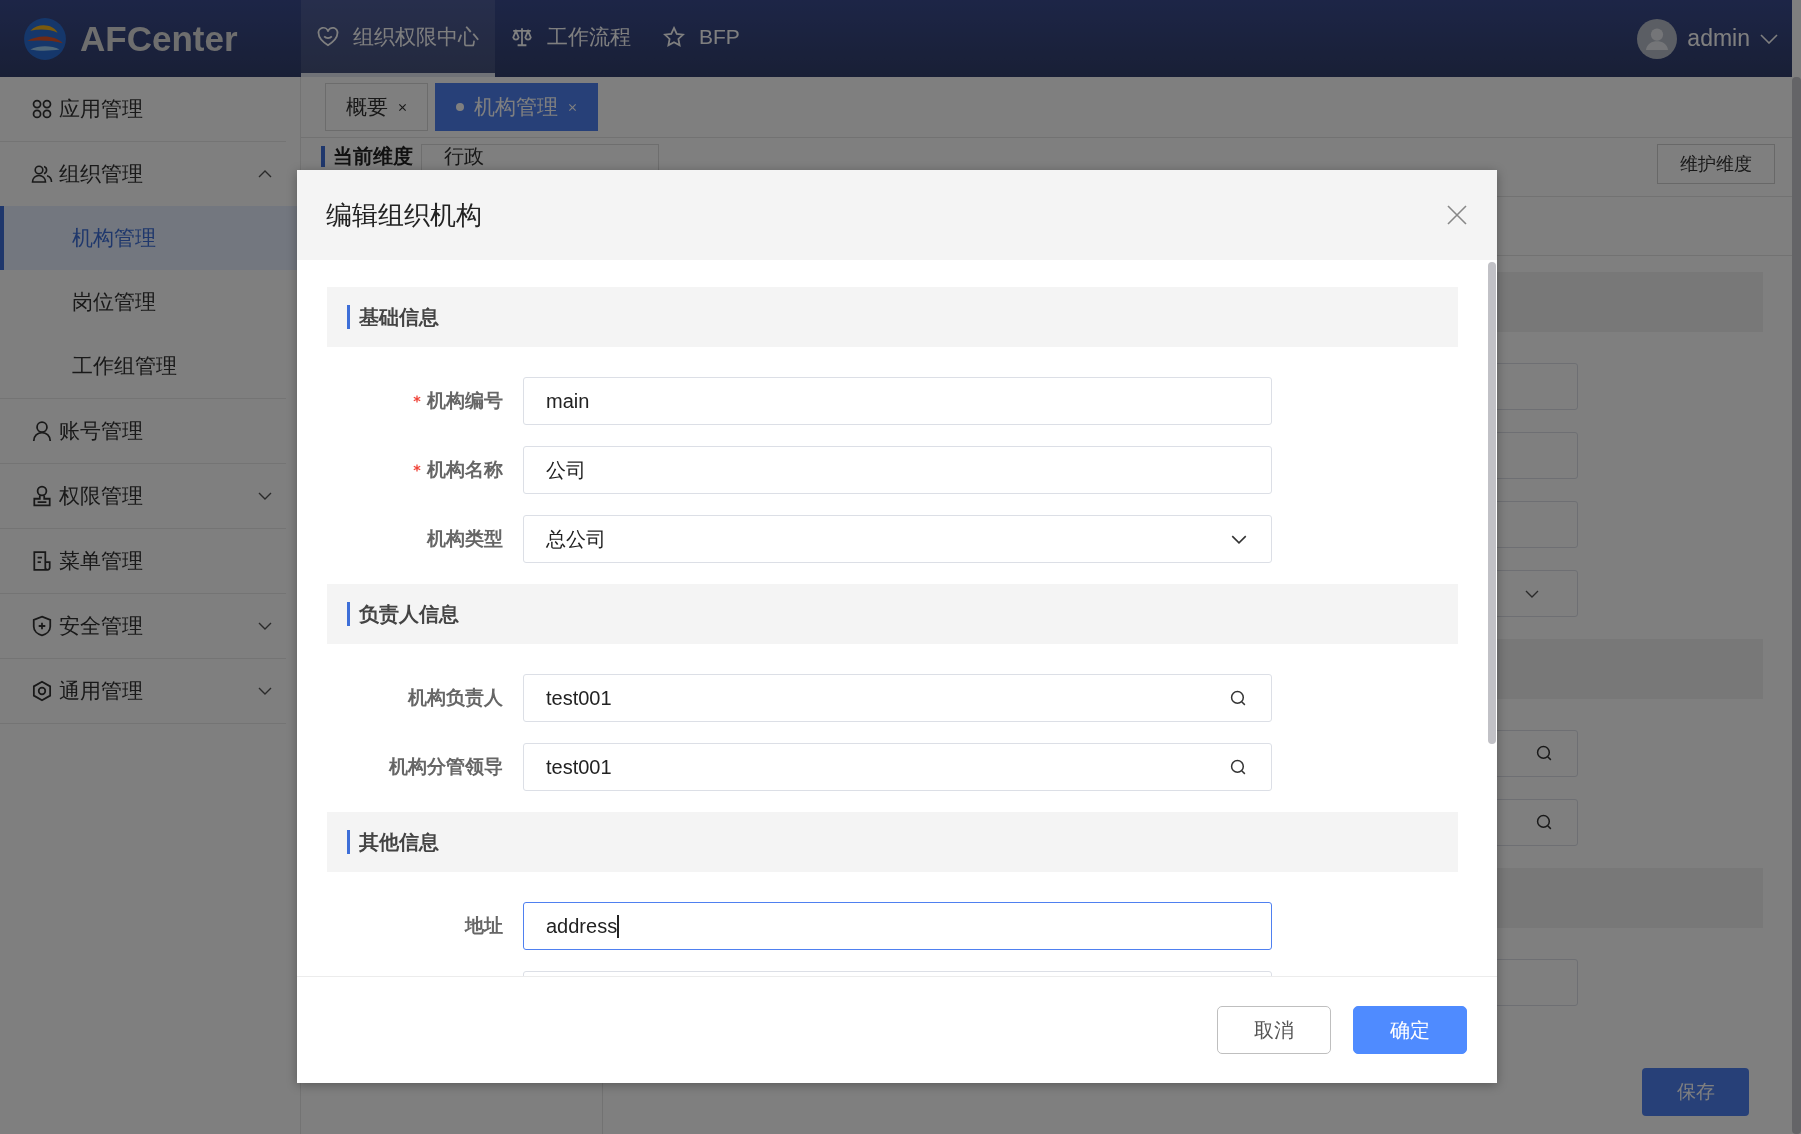  What do you see at coordinates (460, 107) in the screenshot?
I see `dot-icon` at bounding box center [460, 107].